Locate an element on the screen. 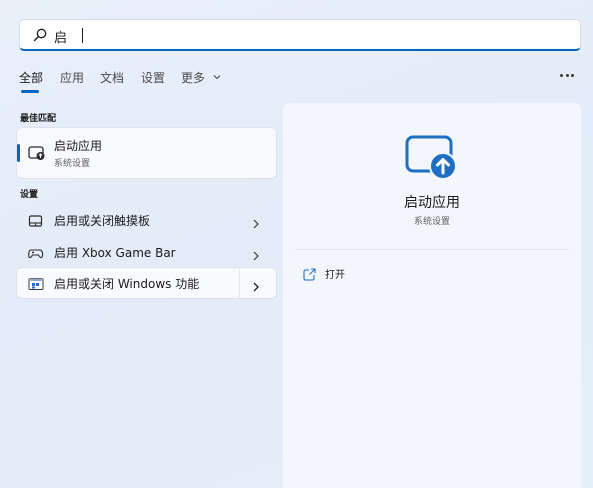  search-input: 启 is located at coordinates (60, 36).